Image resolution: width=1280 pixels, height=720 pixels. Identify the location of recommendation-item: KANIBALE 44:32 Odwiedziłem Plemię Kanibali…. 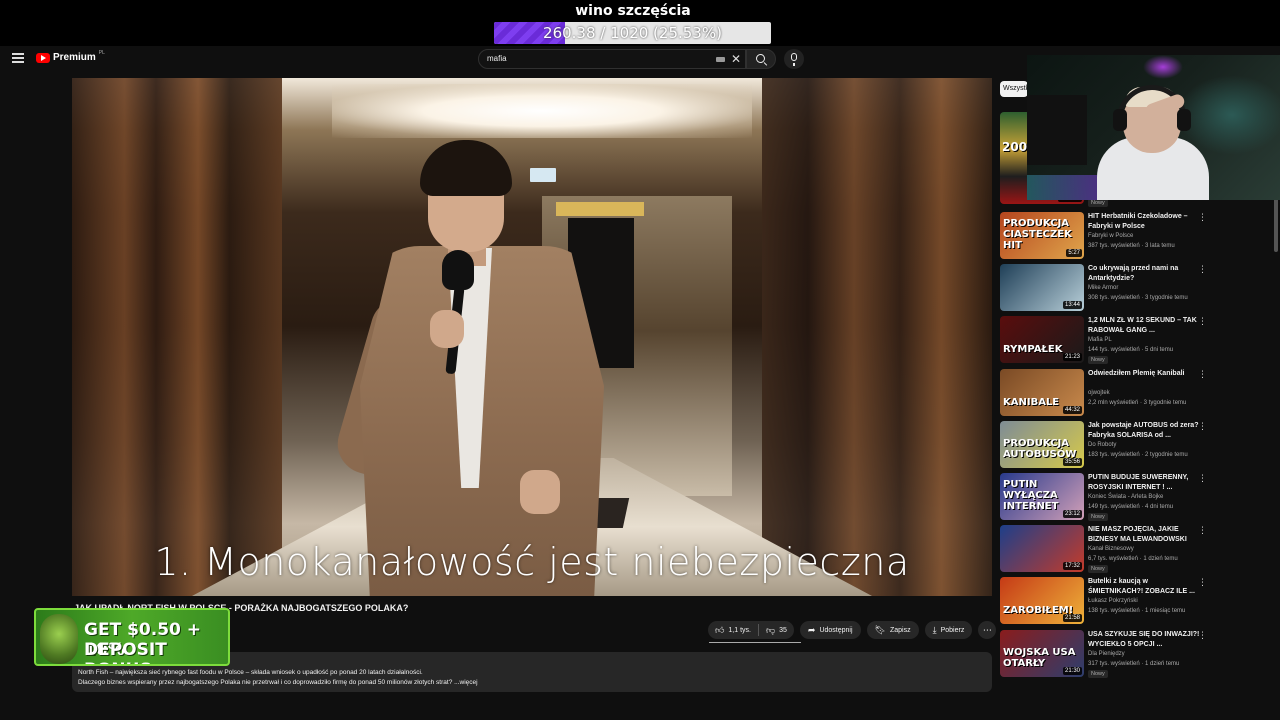
(1135, 393).